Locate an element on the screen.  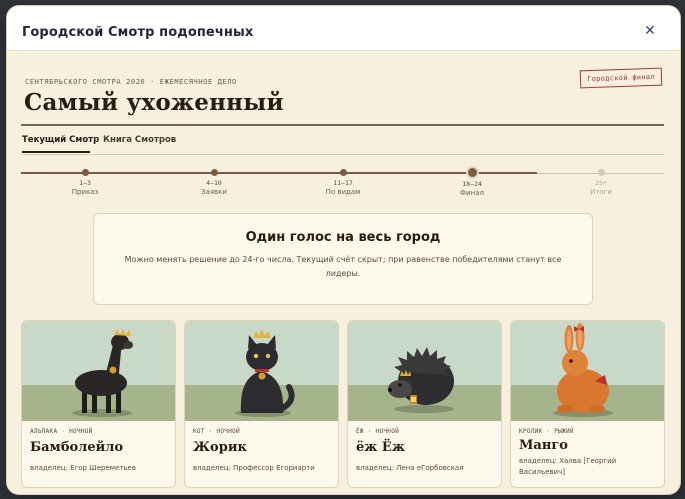
timeline-step-results: 25+ Итоги is located at coordinates (601, 181).